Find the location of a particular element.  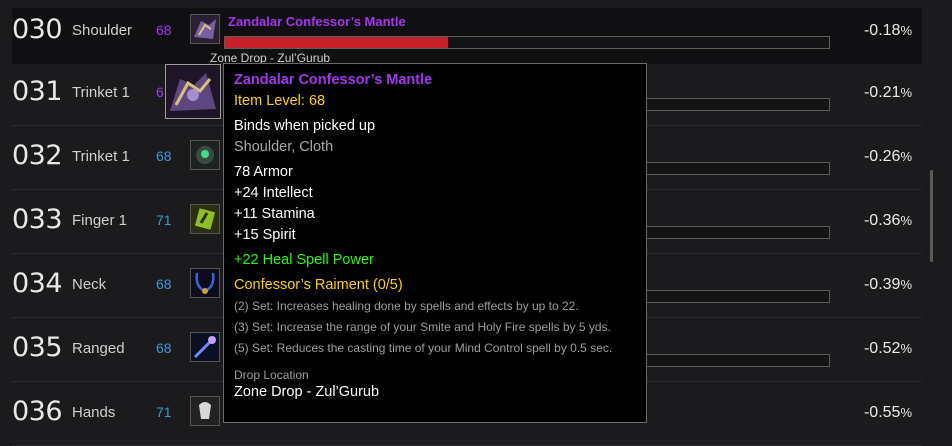

ring-icon is located at coordinates (205, 219).